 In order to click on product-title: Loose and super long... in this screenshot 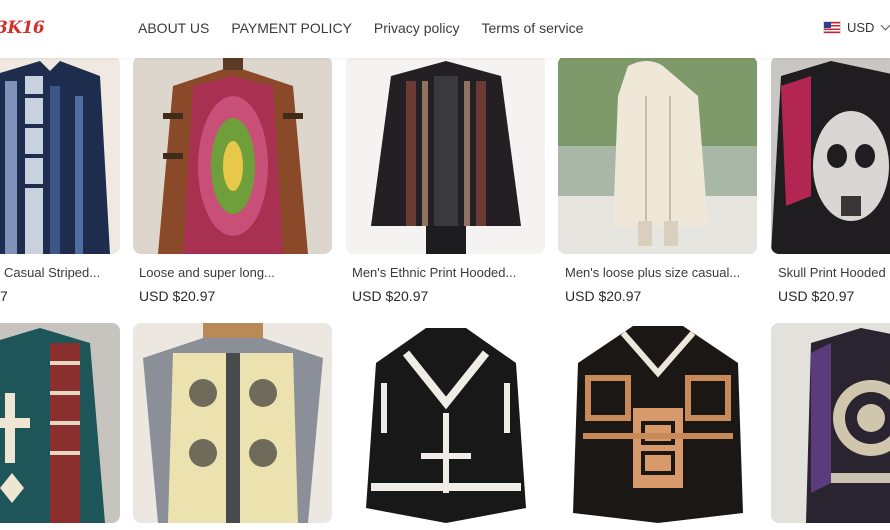, I will do `click(214, 272)`.